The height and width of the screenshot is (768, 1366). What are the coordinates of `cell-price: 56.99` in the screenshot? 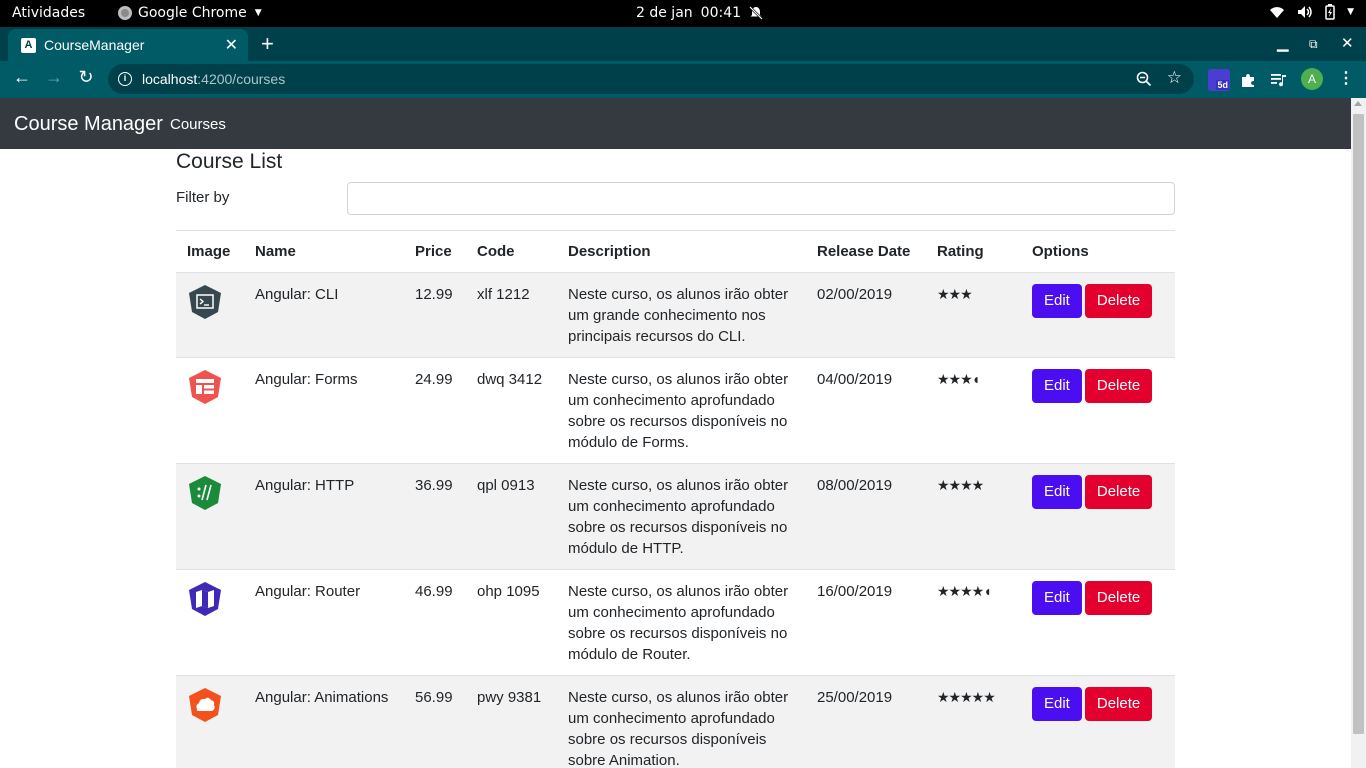 It's located at (435, 721).